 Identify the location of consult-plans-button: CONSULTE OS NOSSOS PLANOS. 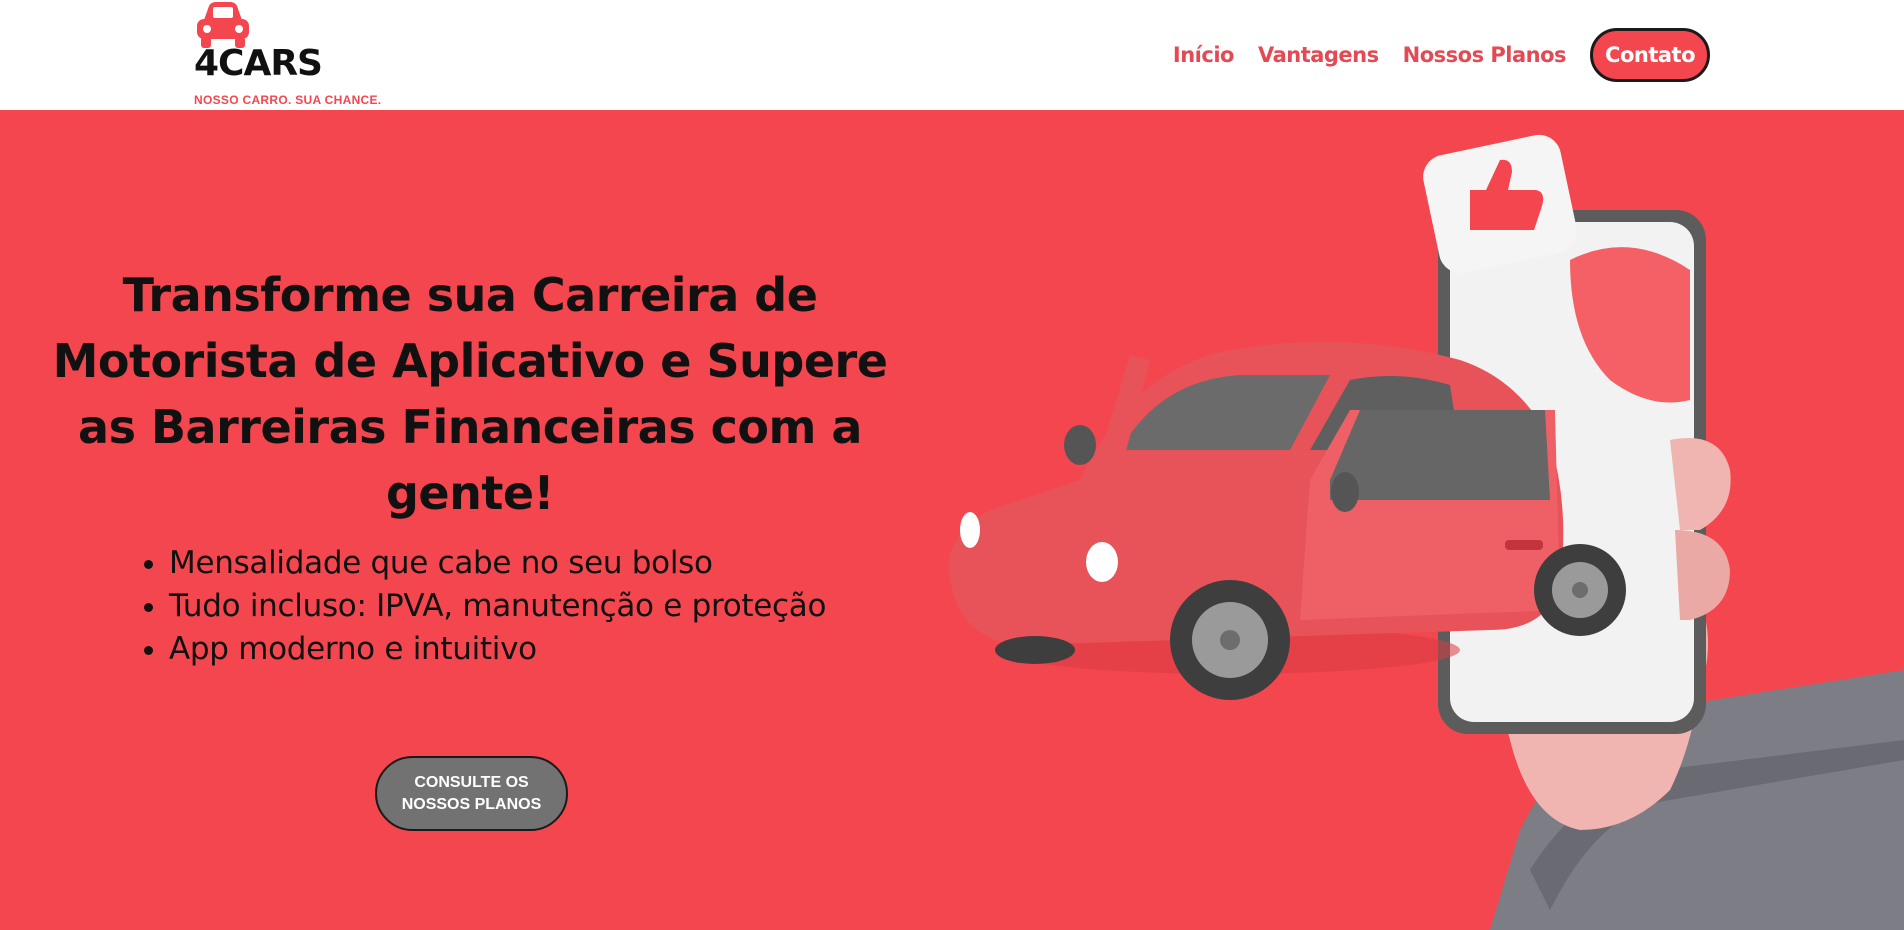
(471, 793).